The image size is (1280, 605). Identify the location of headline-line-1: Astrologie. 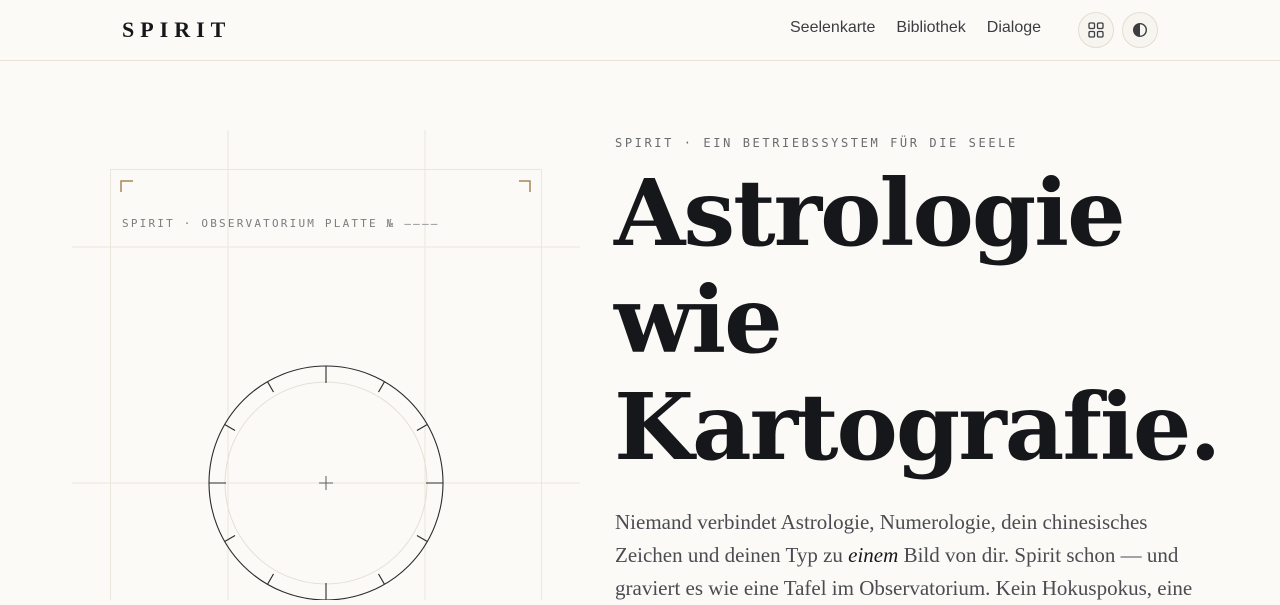
(870, 213).